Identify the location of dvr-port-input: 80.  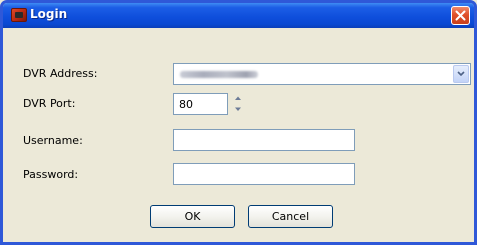
(200, 104).